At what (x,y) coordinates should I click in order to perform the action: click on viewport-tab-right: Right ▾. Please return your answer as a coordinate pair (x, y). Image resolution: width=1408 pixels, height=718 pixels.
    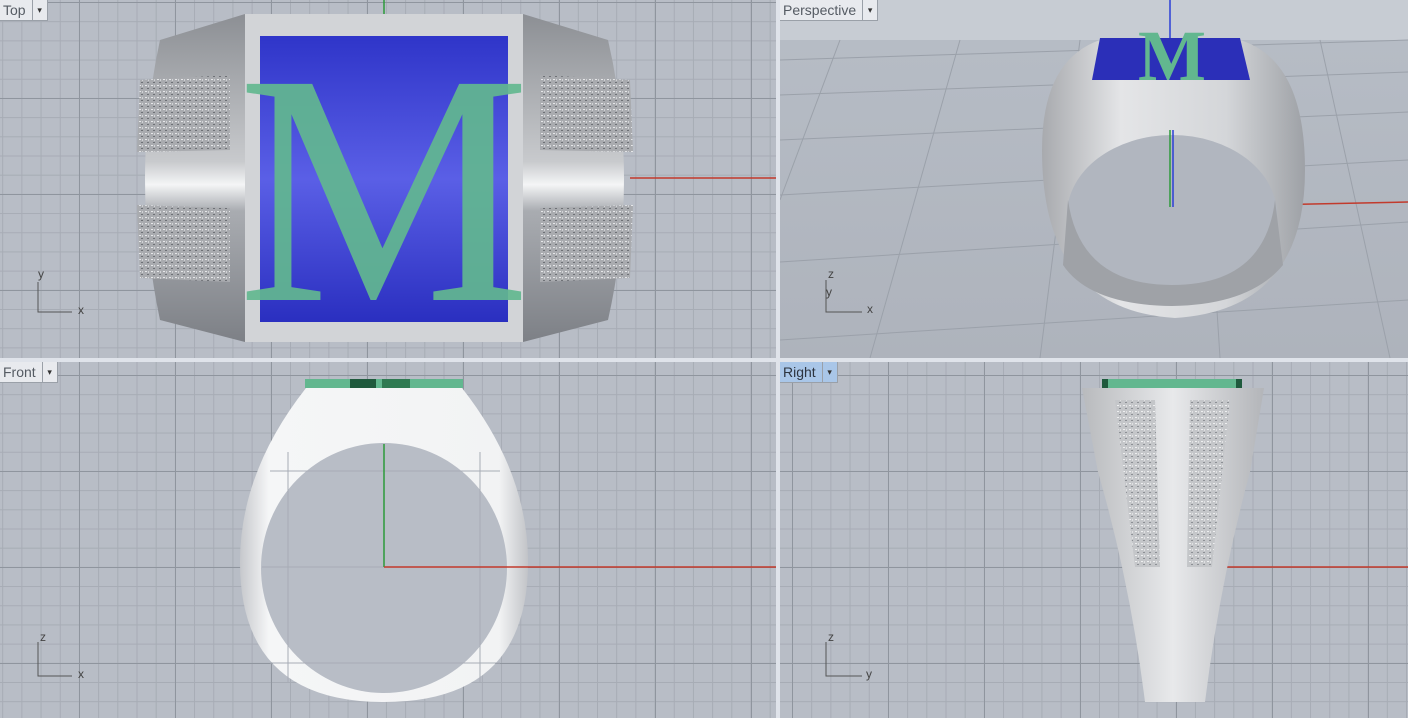
    Looking at the image, I should click on (809, 372).